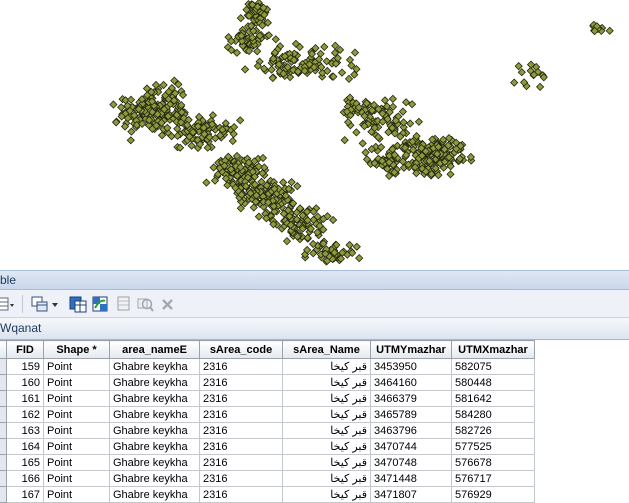 This screenshot has width=629, height=503. What do you see at coordinates (124, 304) in the screenshot?
I see `clear-selection-icon` at bounding box center [124, 304].